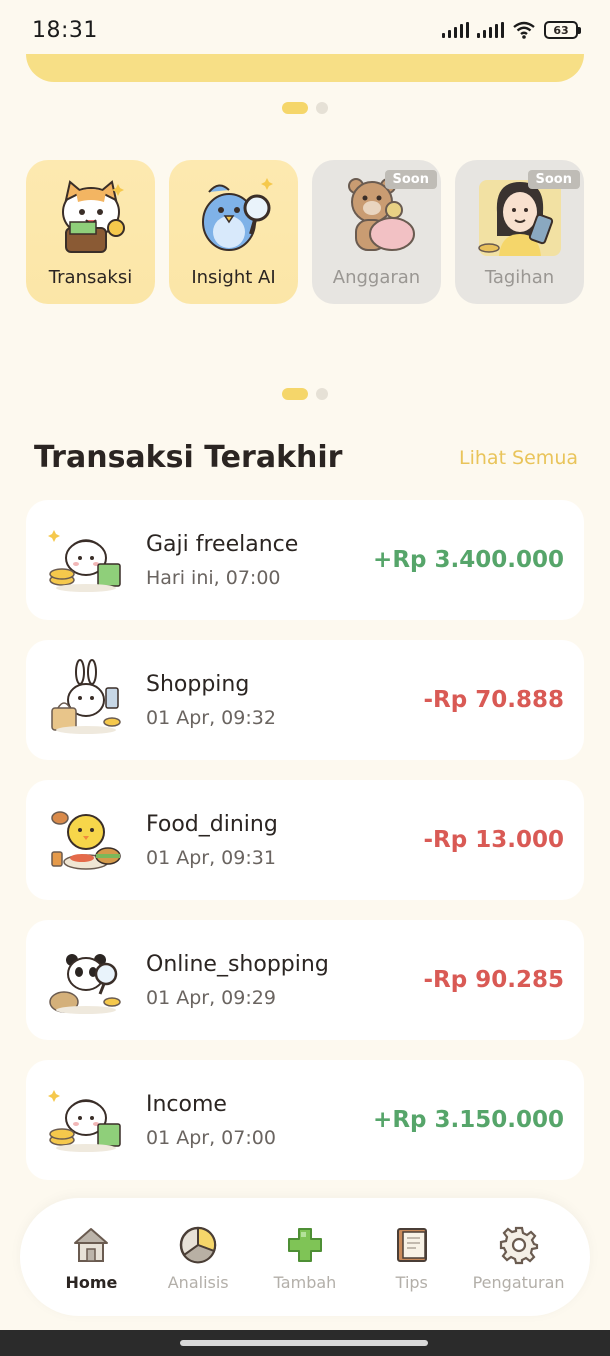  Describe the element at coordinates (493, 700) in the screenshot. I see `transaction-amount: -Rp 70.888` at that location.